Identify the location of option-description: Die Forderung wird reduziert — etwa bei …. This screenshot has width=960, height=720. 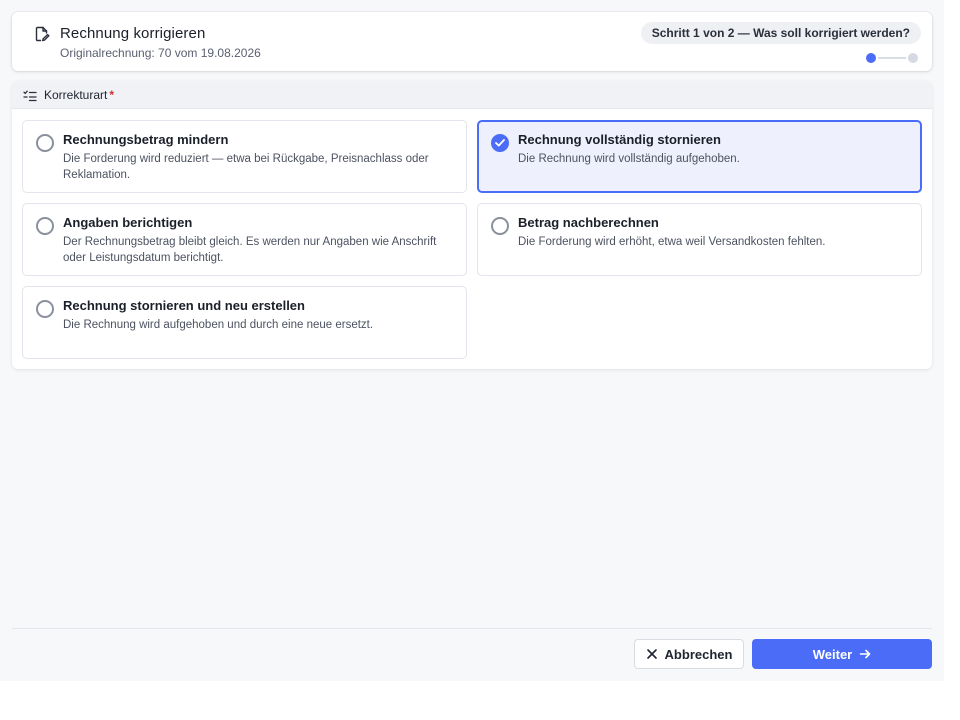
(246, 167).